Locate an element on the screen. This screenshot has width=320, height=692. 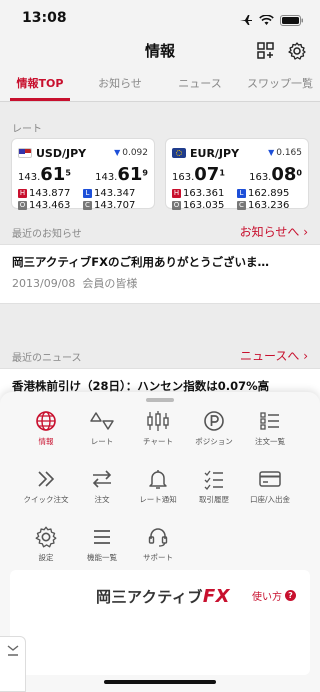
menu-order: 注文 is located at coordinates (102, 493).